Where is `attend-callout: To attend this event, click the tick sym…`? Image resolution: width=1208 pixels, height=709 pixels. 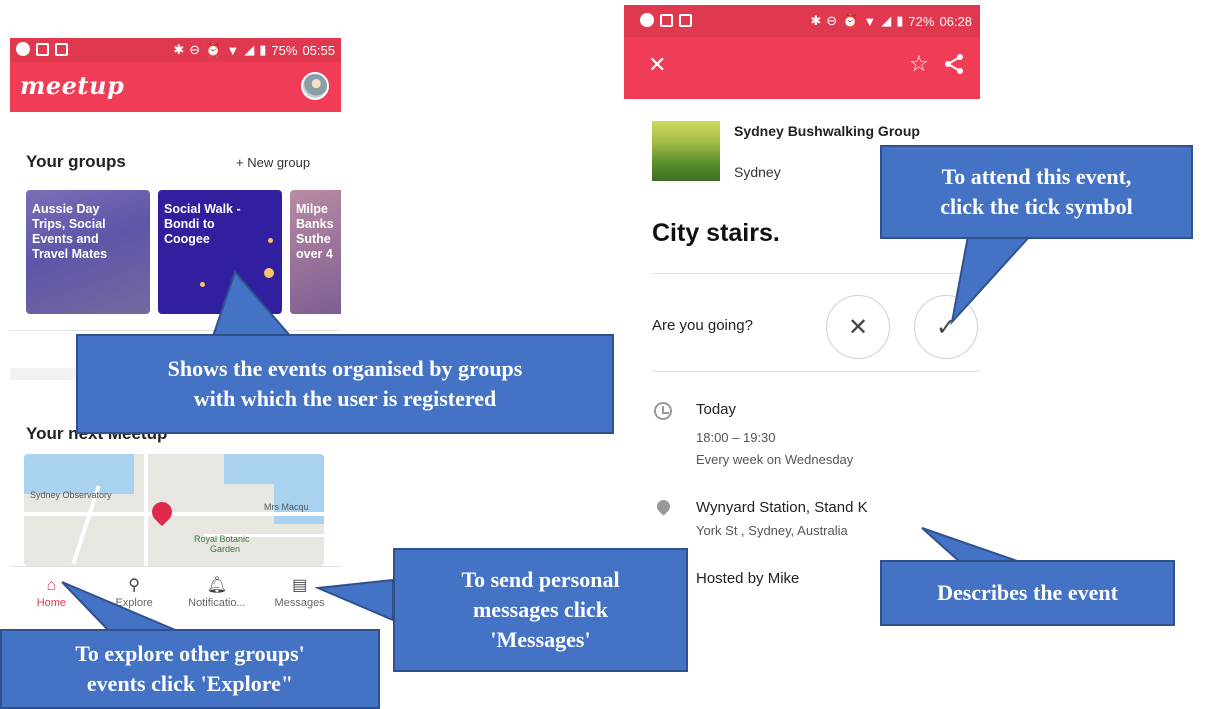
attend-callout: To attend this event, click the tick sym… is located at coordinates (1036, 192).